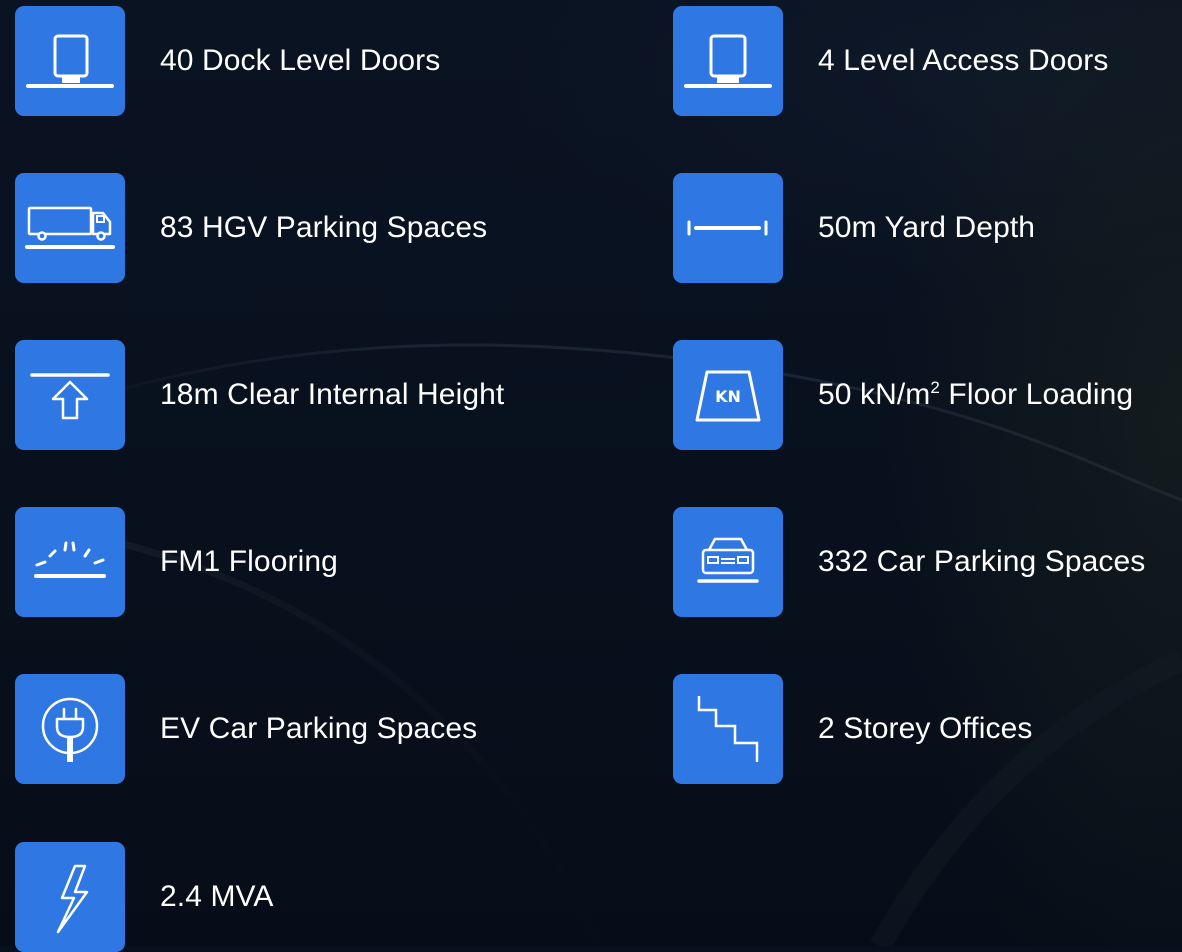  What do you see at coordinates (324, 227) in the screenshot?
I see `feature-label: 83 HGV Parking Spaces` at bounding box center [324, 227].